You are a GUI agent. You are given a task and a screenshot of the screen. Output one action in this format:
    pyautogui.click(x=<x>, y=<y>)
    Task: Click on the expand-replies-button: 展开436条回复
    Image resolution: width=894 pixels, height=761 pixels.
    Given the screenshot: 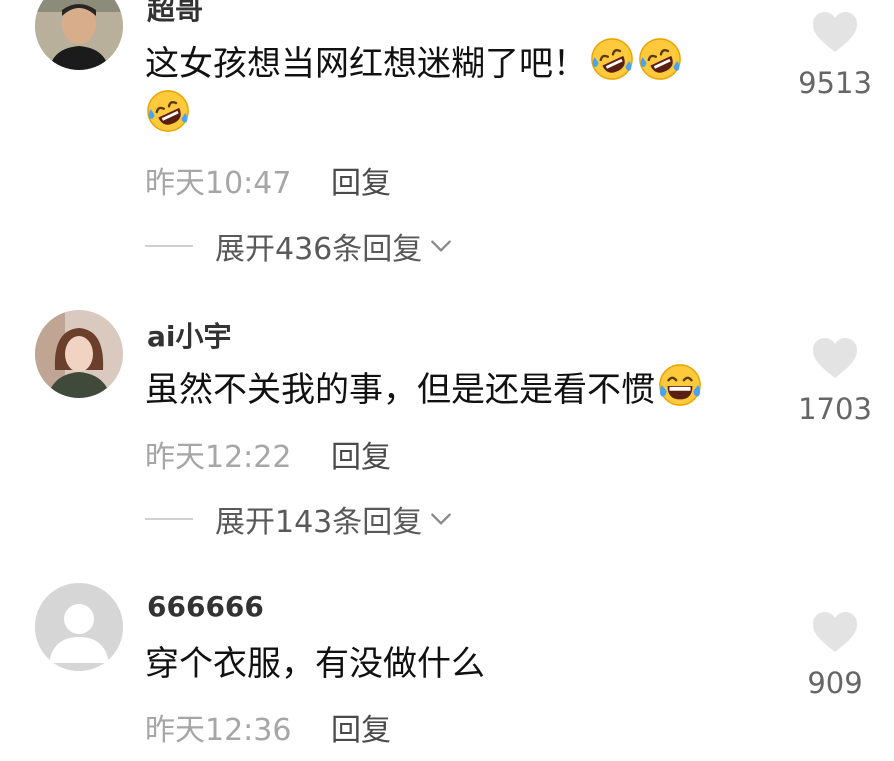 What is the action you would take?
    pyautogui.click(x=299, y=247)
    